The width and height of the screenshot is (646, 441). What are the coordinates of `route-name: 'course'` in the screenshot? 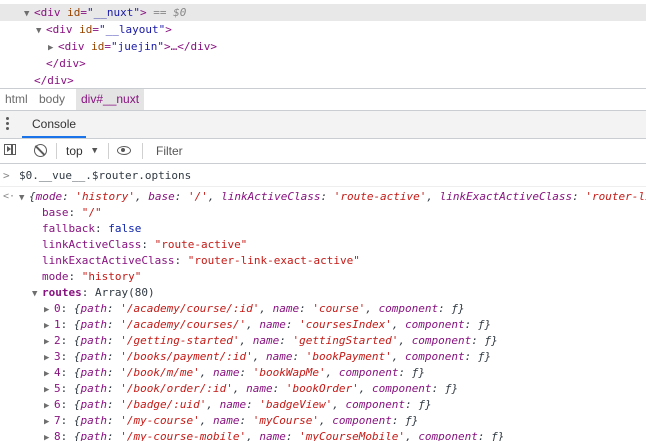 It's located at (339, 308).